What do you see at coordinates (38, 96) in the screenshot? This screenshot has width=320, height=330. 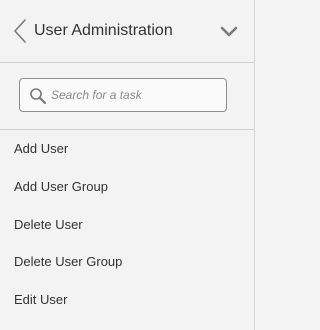 I see `search-icon` at bounding box center [38, 96].